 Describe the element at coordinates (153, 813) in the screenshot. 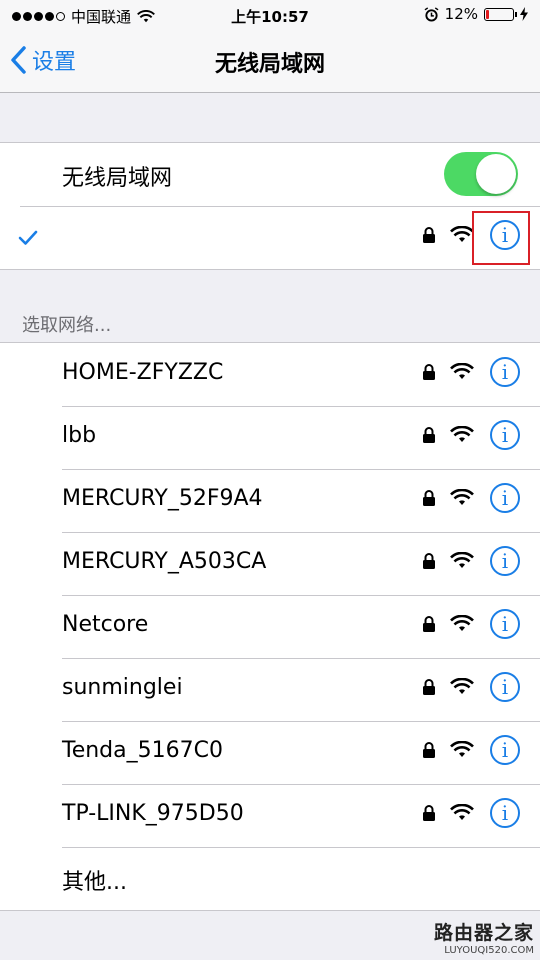

I see `network-name: TP-LINK_975D50` at that location.